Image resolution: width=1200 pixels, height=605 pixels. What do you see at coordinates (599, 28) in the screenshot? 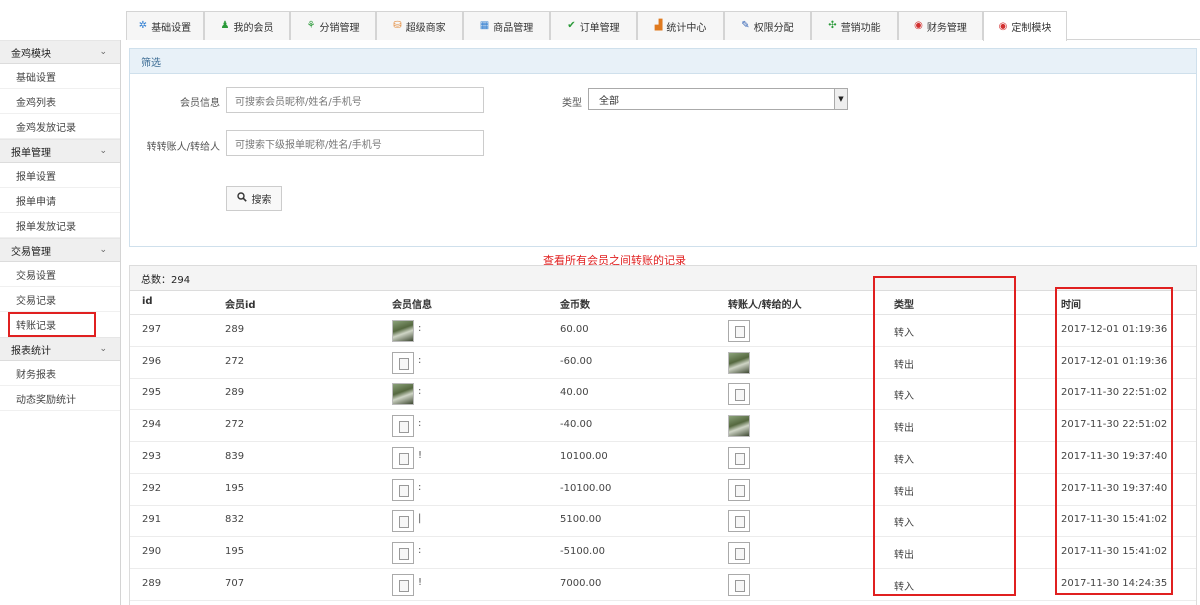
I see `tab-label: 订单管理` at bounding box center [599, 28].